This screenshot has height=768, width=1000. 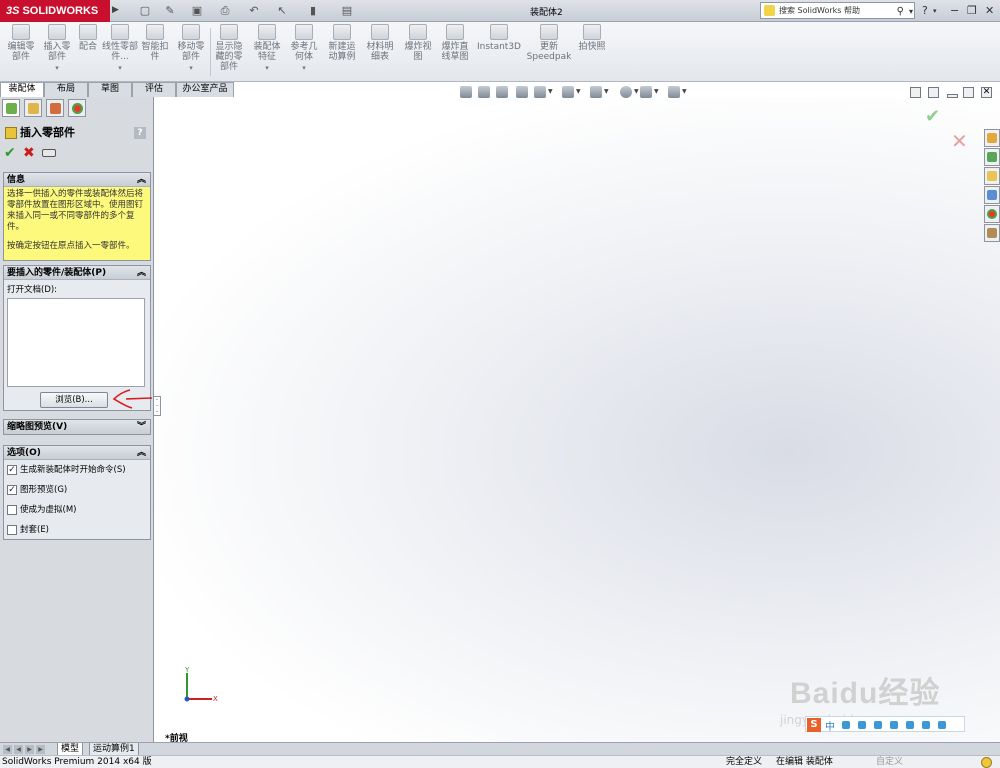 I want to click on solidworks-logo: 3S SOLIDWORKS, so click(x=55, y=11).